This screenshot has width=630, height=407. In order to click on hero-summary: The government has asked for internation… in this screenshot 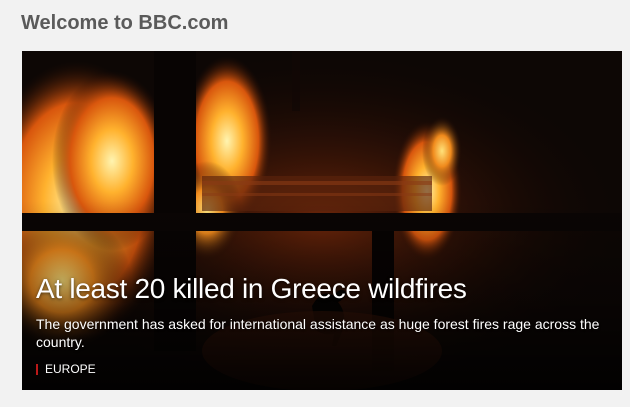, I will do `click(318, 333)`.